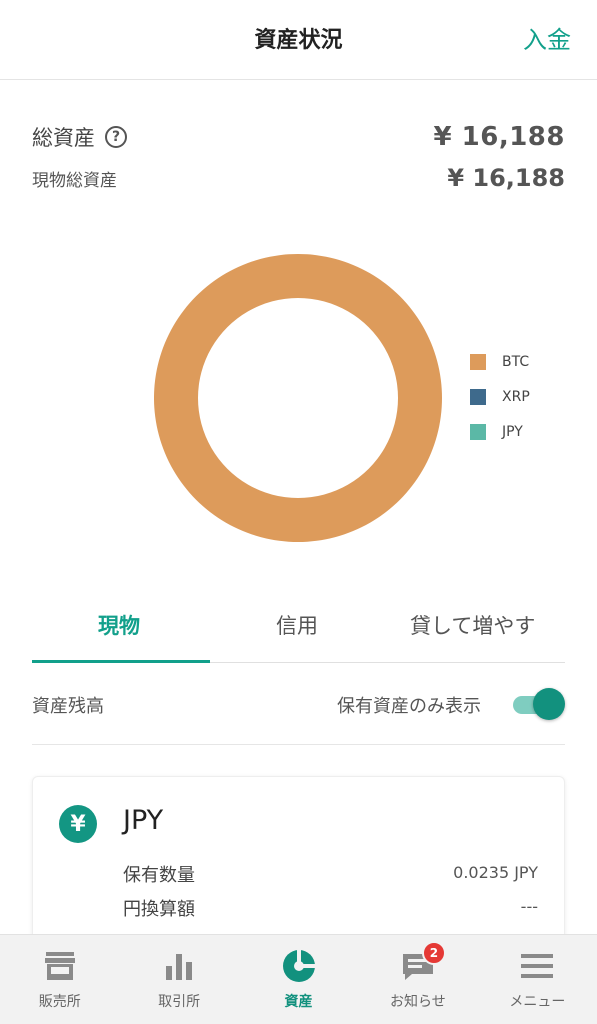 This screenshot has height=1024, width=597. Describe the element at coordinates (159, 909) in the screenshot. I see `yen-value-label: 円換算額` at that location.